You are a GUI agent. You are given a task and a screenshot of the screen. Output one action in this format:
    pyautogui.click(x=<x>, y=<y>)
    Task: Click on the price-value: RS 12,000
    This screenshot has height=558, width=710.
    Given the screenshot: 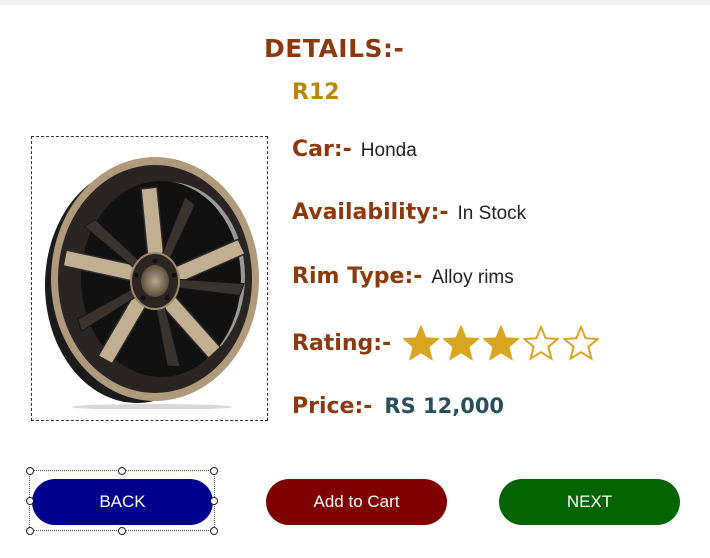 What is the action you would take?
    pyautogui.click(x=444, y=406)
    